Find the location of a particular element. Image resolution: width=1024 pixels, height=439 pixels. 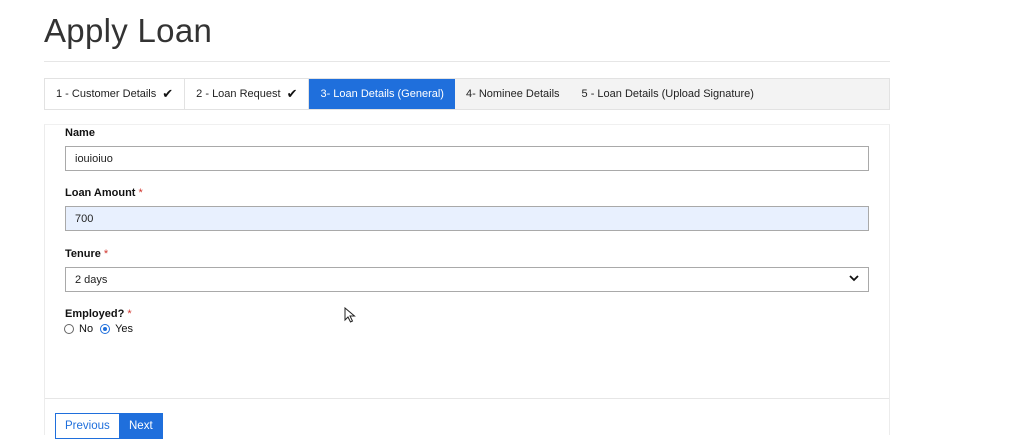

tab-loan-details-general: 3- Loan Details (General) is located at coordinates (382, 94).